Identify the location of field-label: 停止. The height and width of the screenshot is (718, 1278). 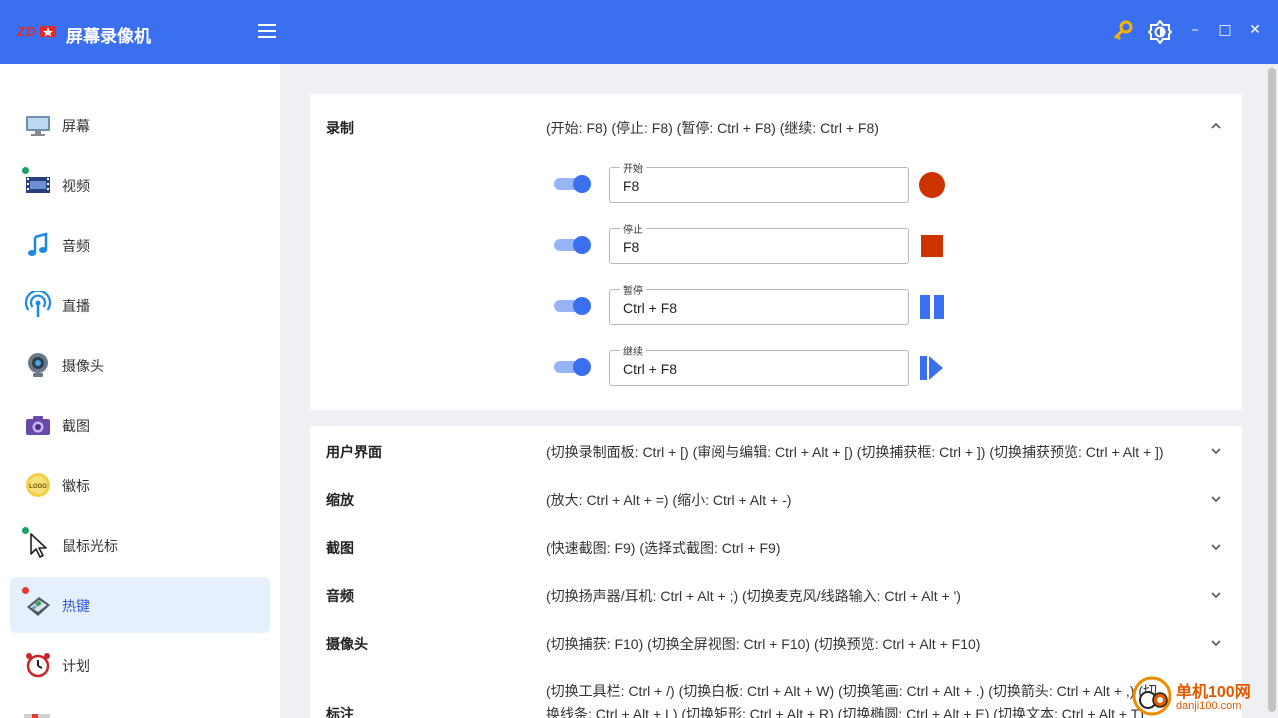
(633, 228).